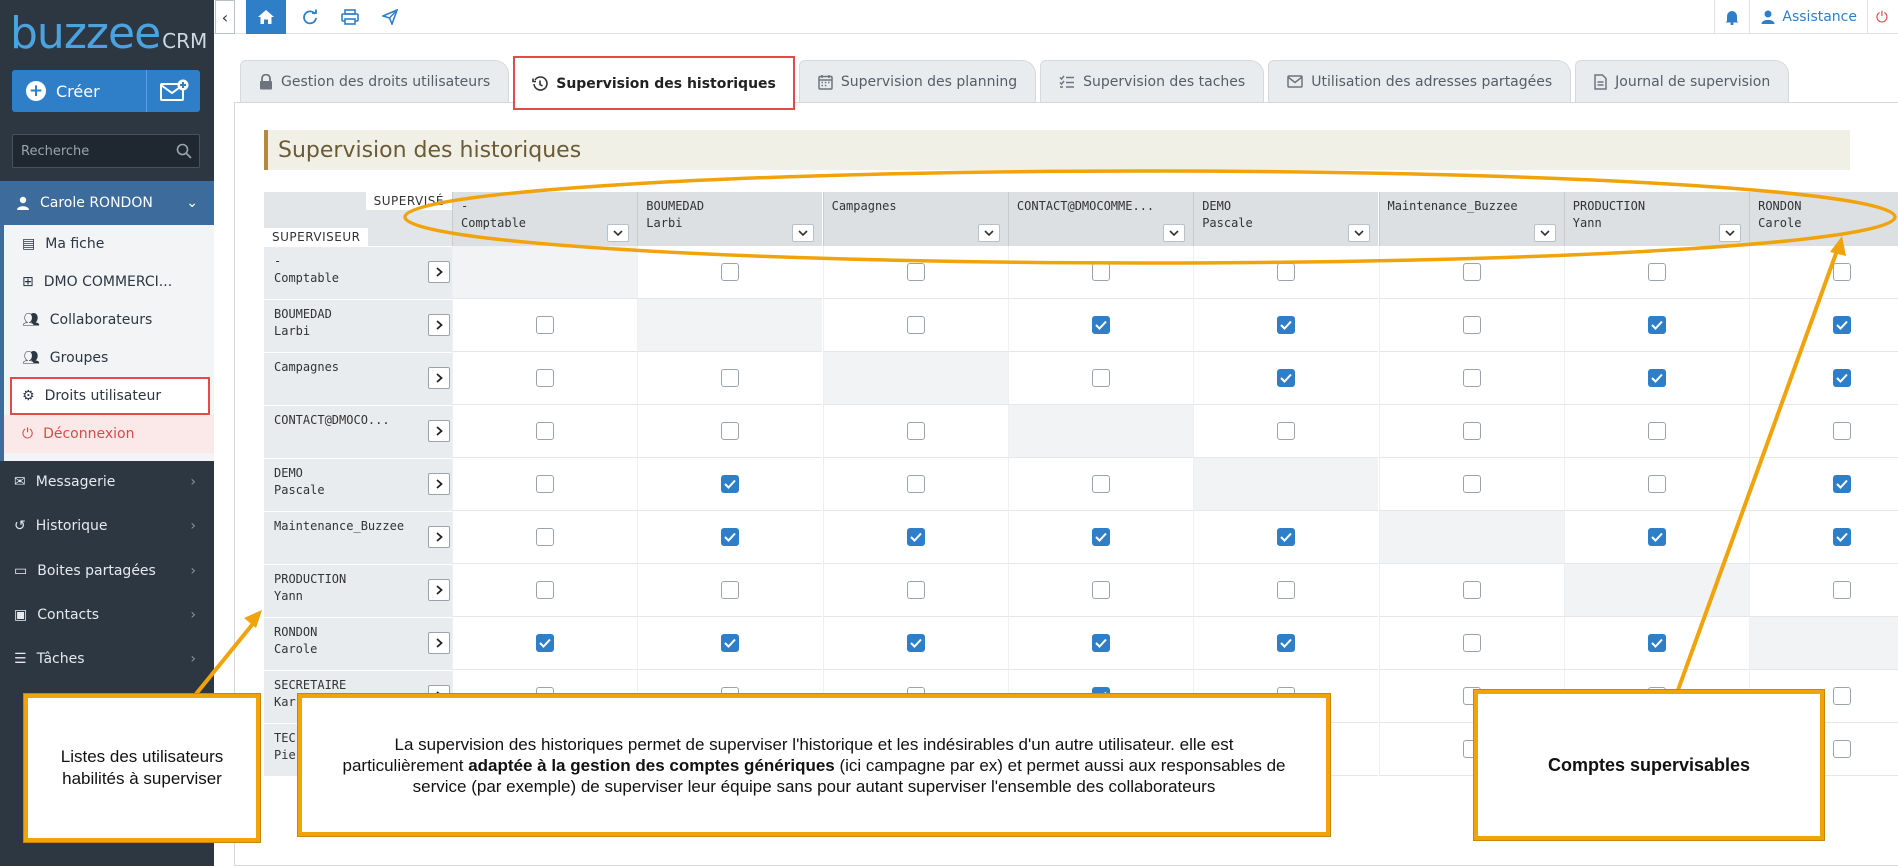  I want to click on user-menu: Carole RONDON ⌄, so click(107, 203).